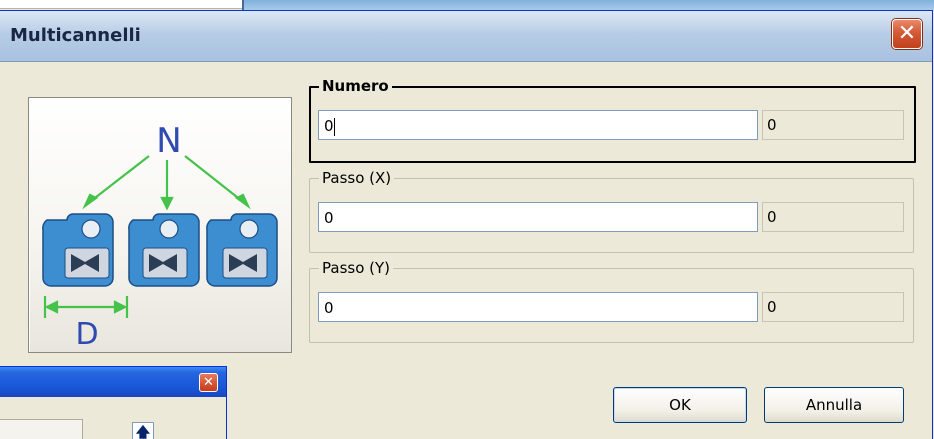 This screenshot has height=439, width=934. I want to click on illustration-label-n: N, so click(168, 141).